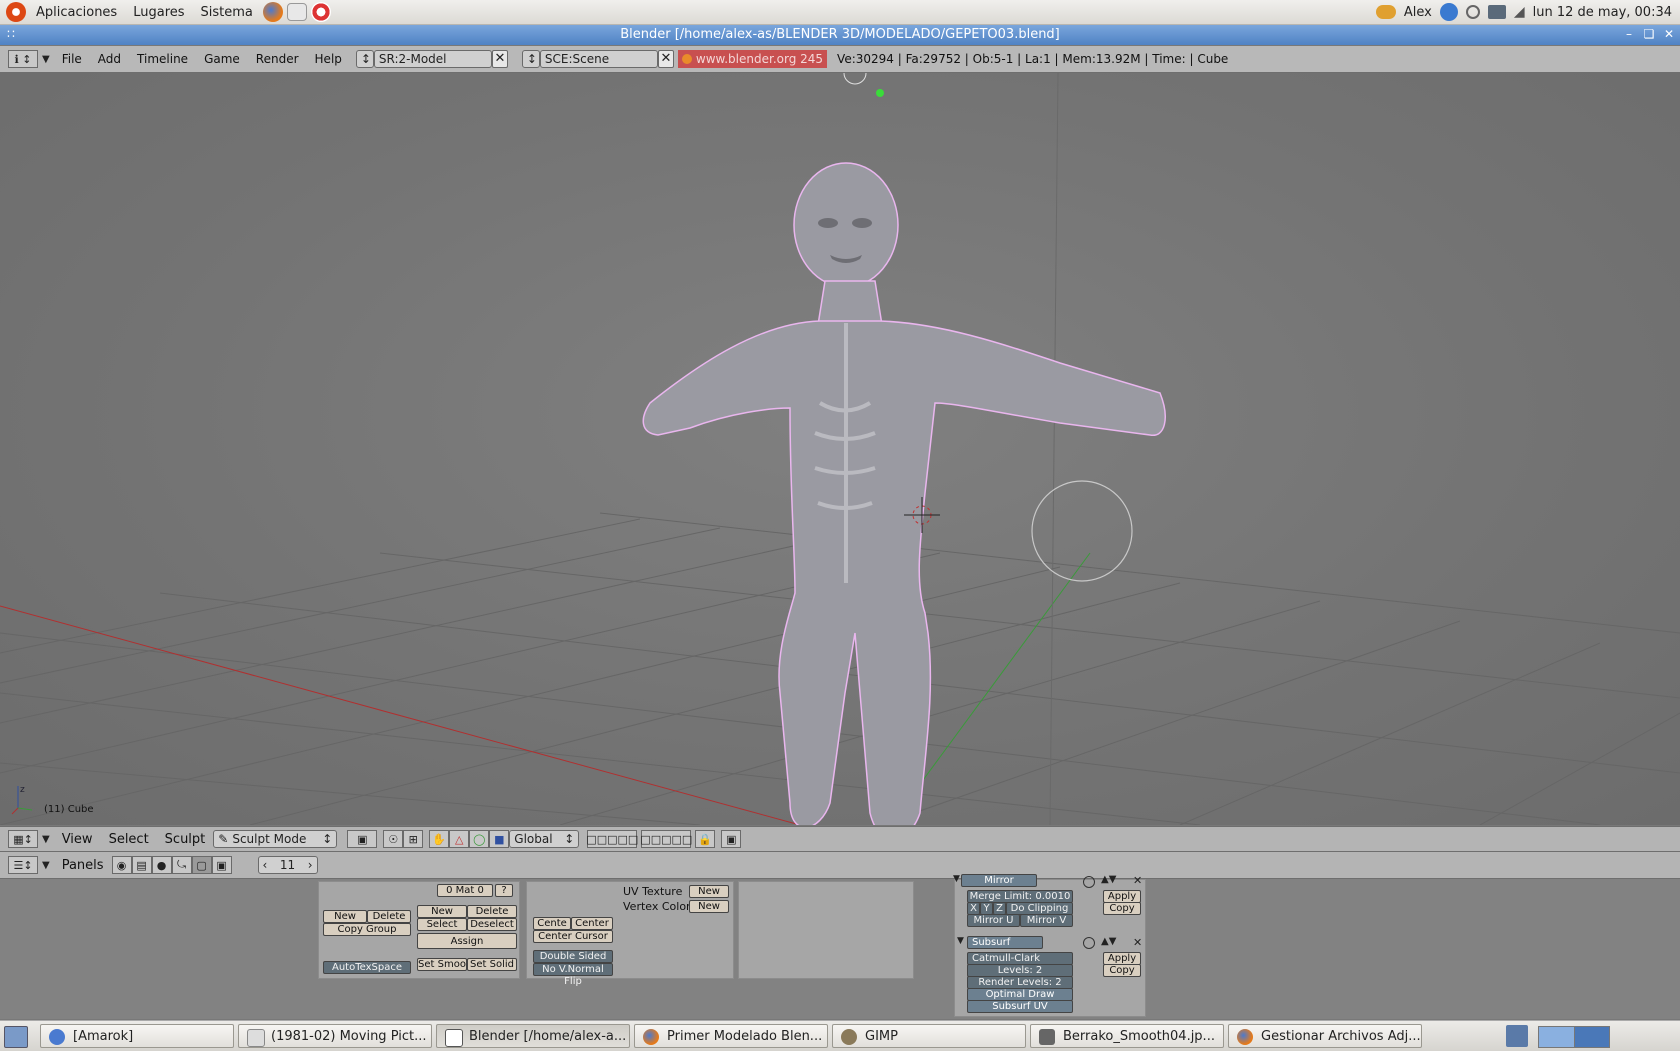 This screenshot has height=1051, width=1680. I want to click on menu-file: File, so click(72, 59).